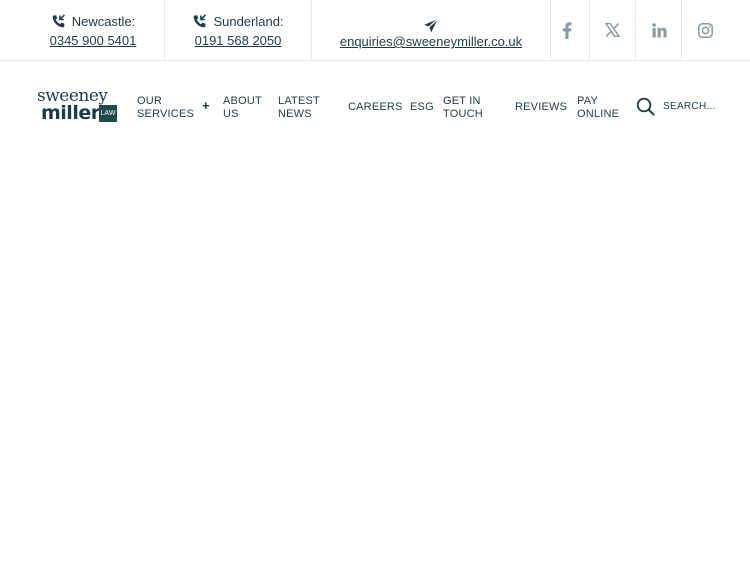  I want to click on nav-pay-online: PAY ONLINE, so click(598, 108).